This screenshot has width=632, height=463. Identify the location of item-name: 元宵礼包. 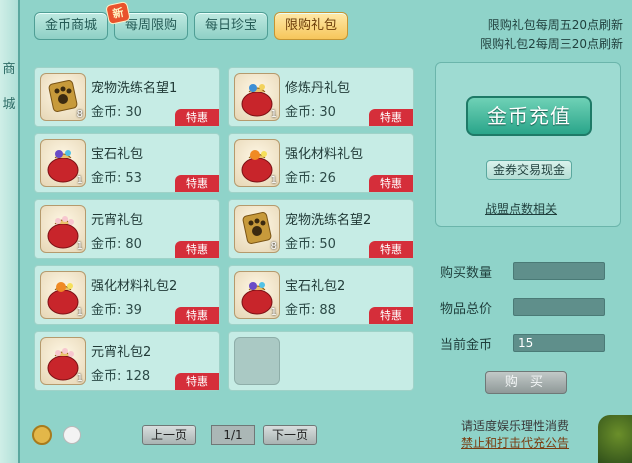
(117, 220).